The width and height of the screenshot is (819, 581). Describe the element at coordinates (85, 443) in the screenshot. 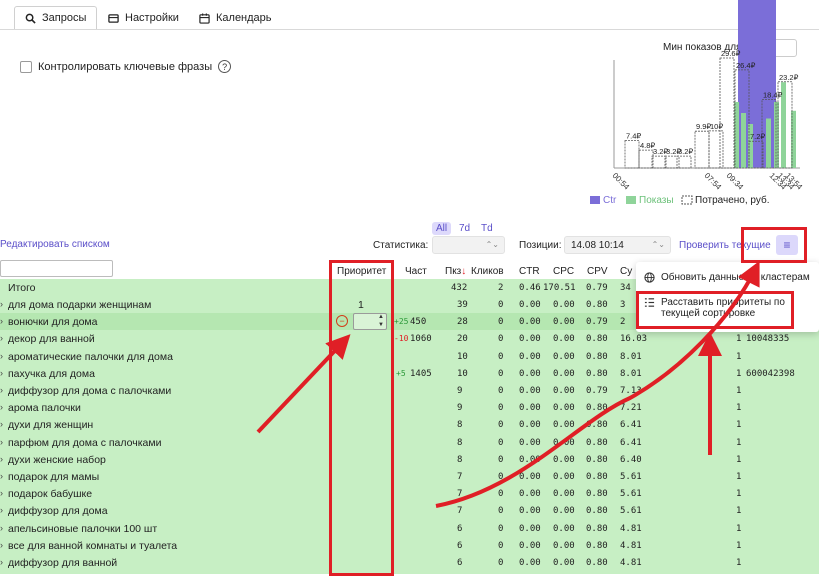

I see `row-keyword: парфюм для дома с палочками` at that location.